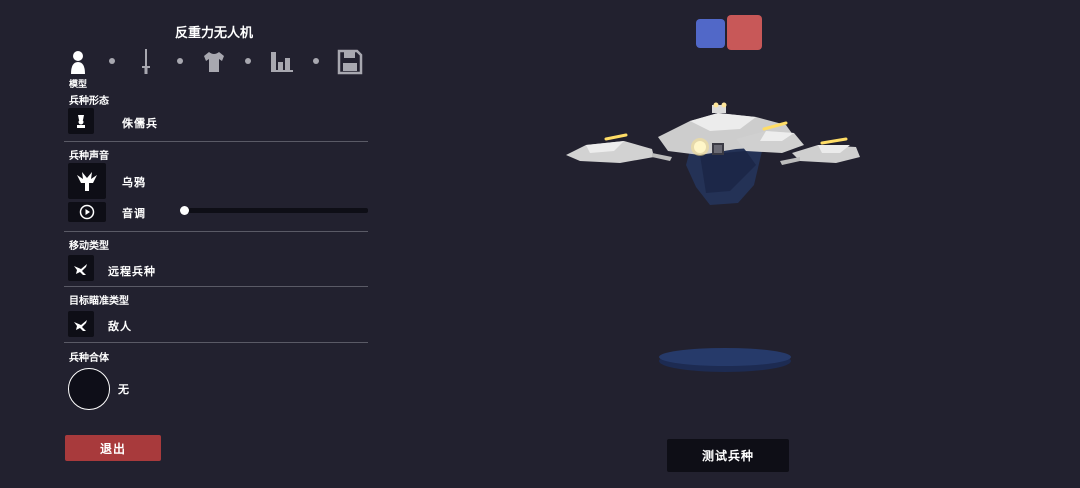  I want to click on person-icon, so click(78, 62).